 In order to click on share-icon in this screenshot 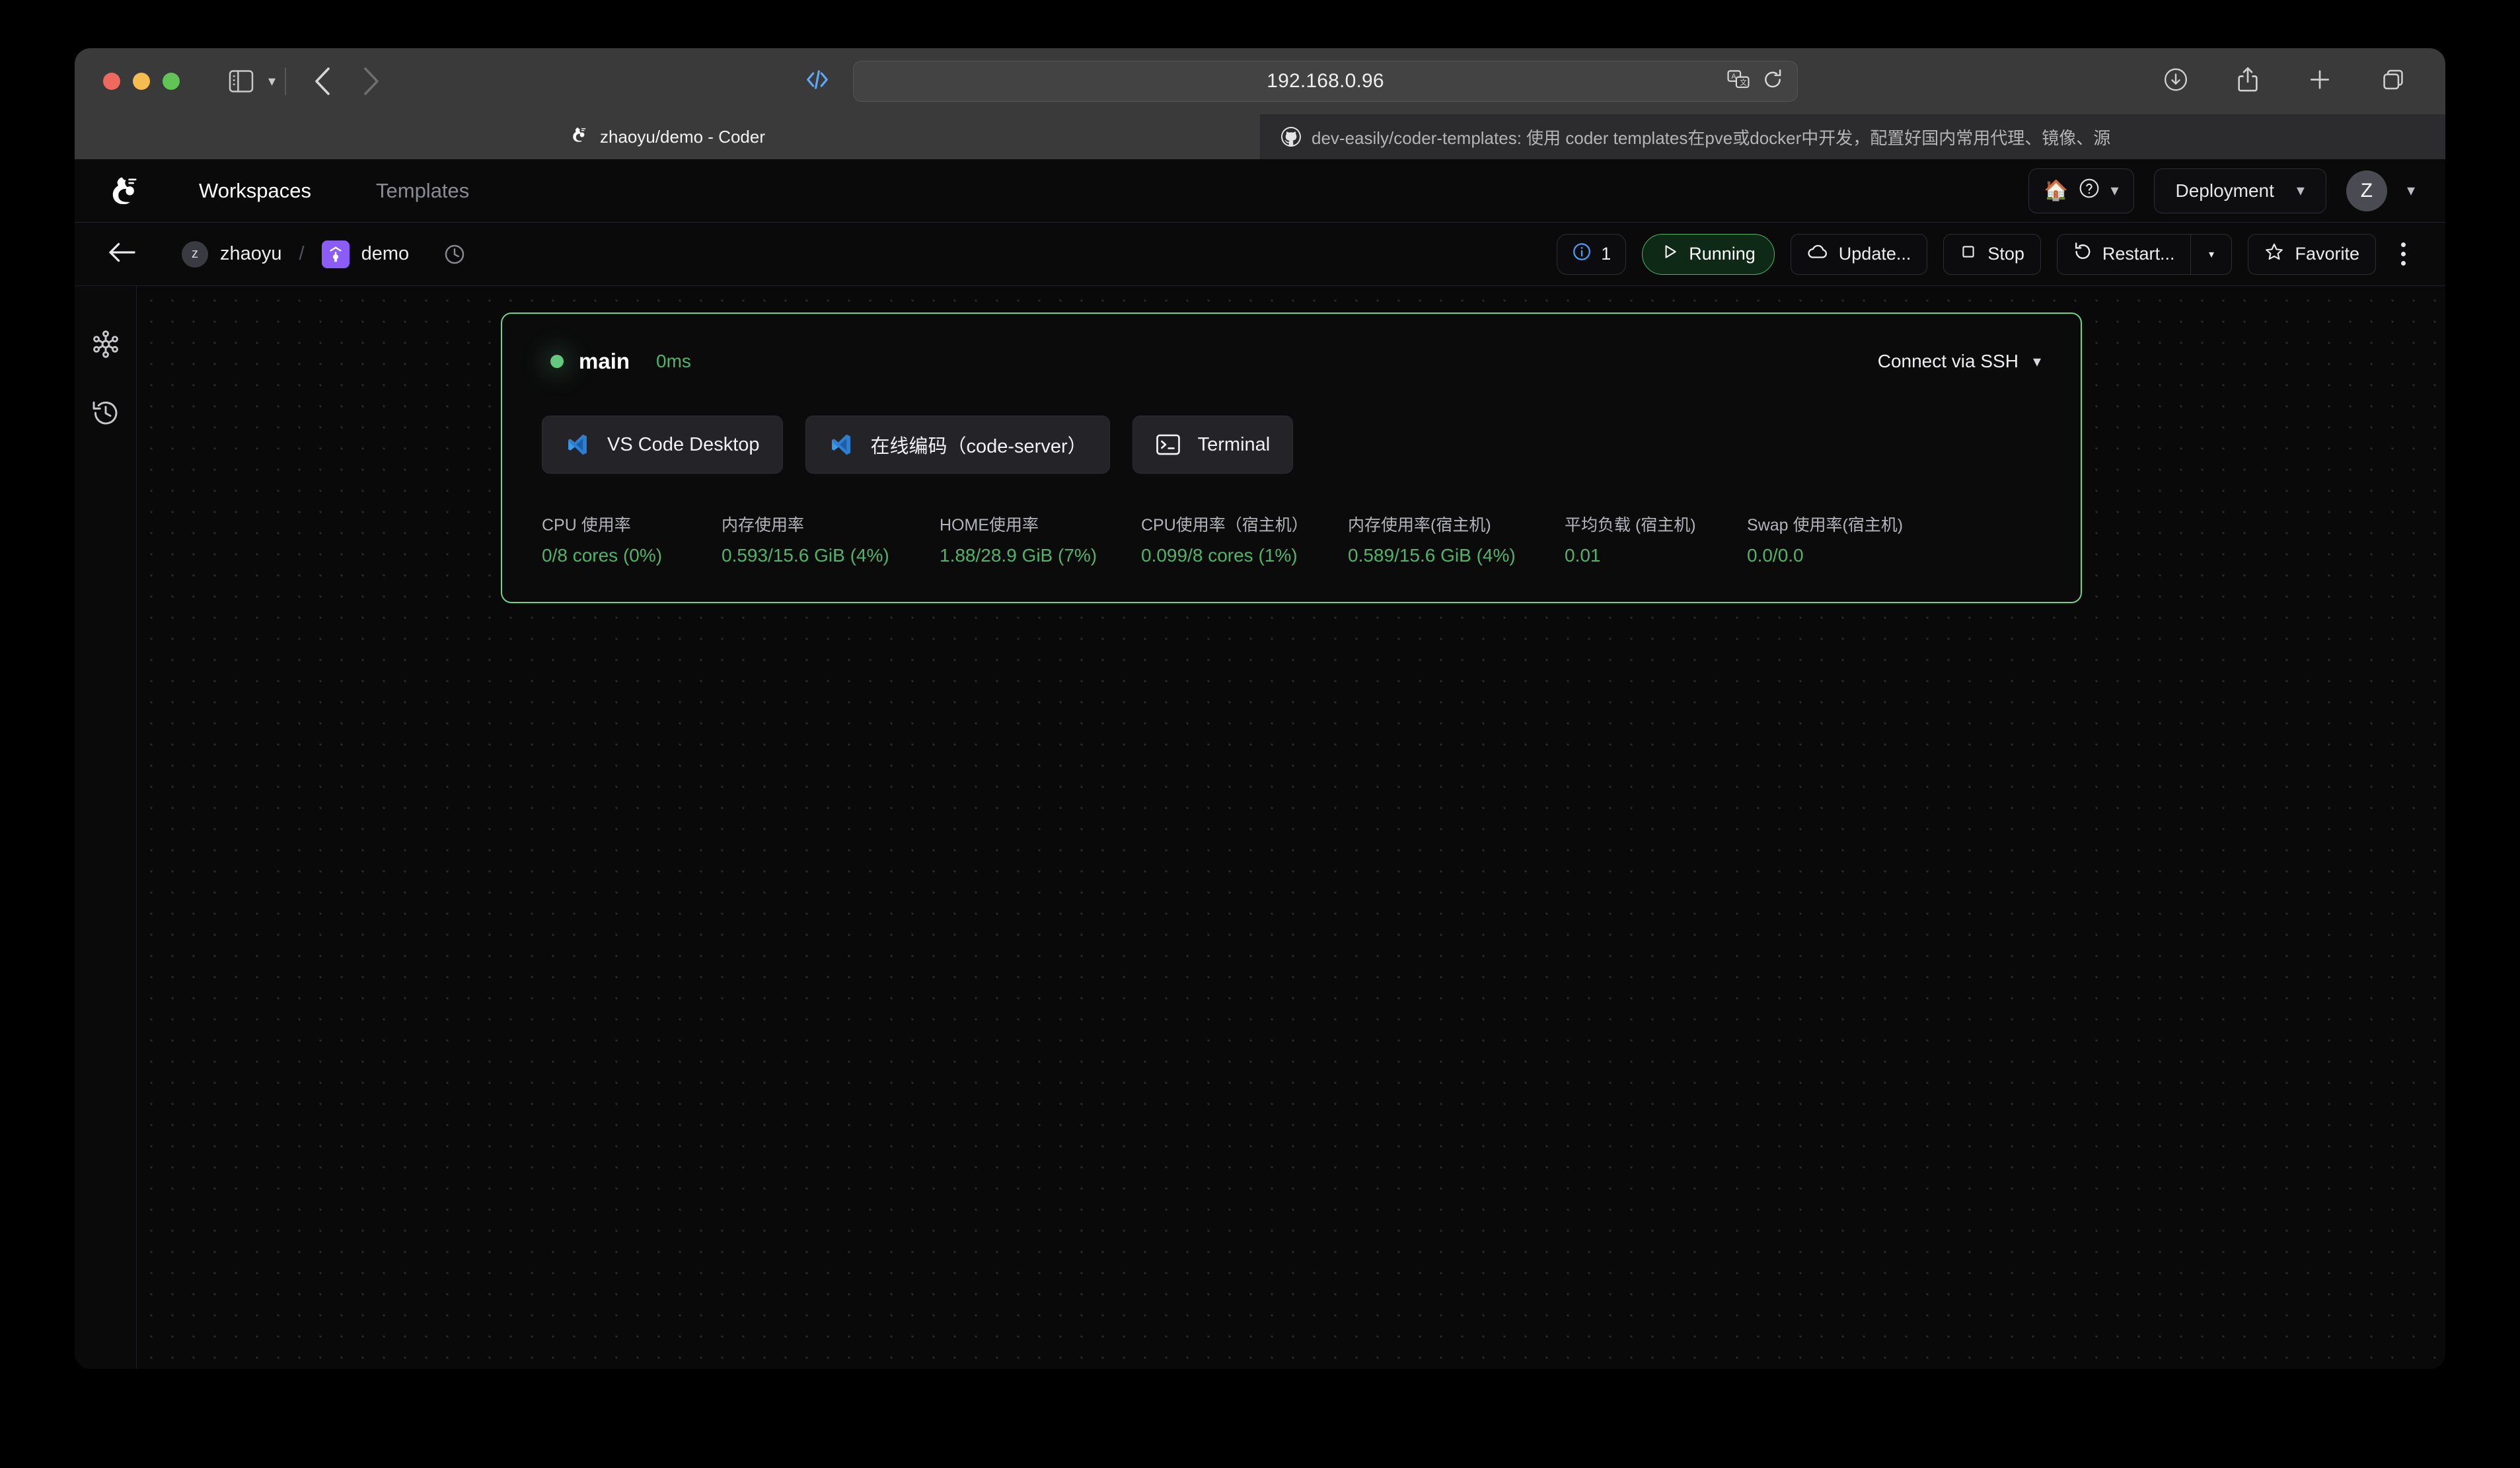, I will do `click(2248, 82)`.